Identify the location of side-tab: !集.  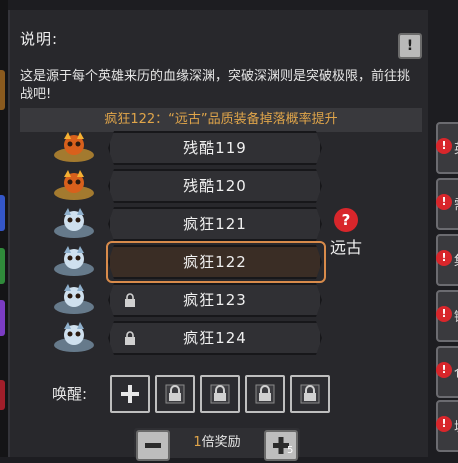
(447, 260).